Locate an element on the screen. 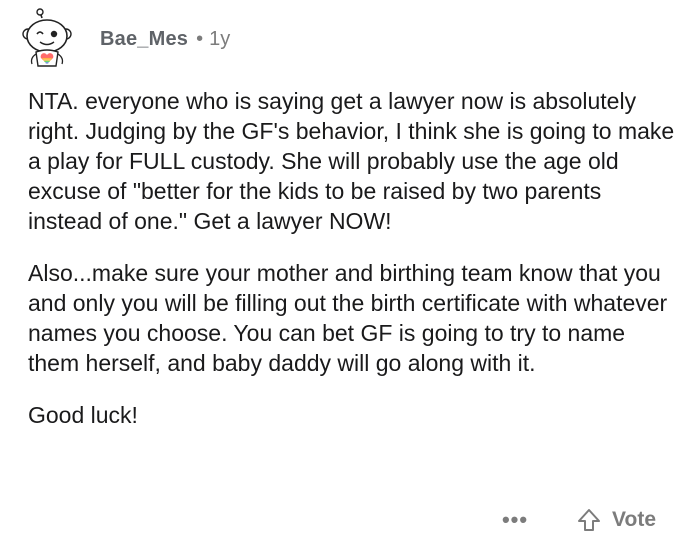 Image resolution: width=700 pixels, height=547 pixels. vote-label: Vote is located at coordinates (634, 519).